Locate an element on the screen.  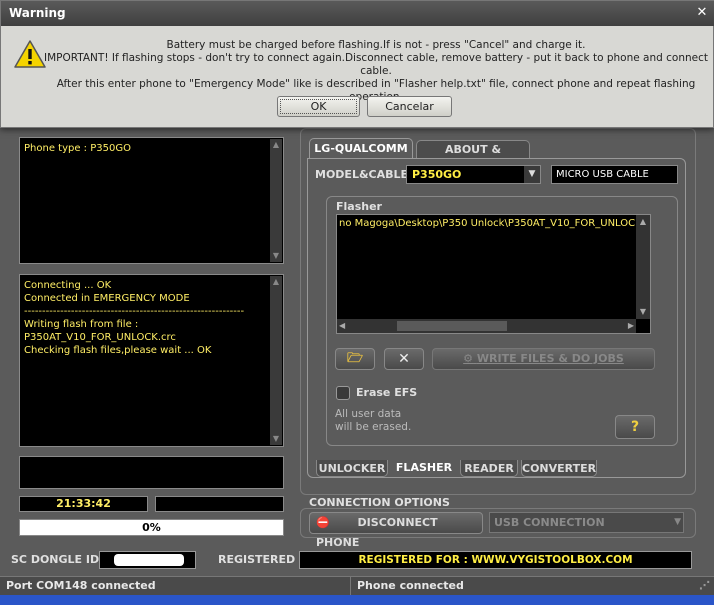
model-select-value: P350GO is located at coordinates (437, 174).